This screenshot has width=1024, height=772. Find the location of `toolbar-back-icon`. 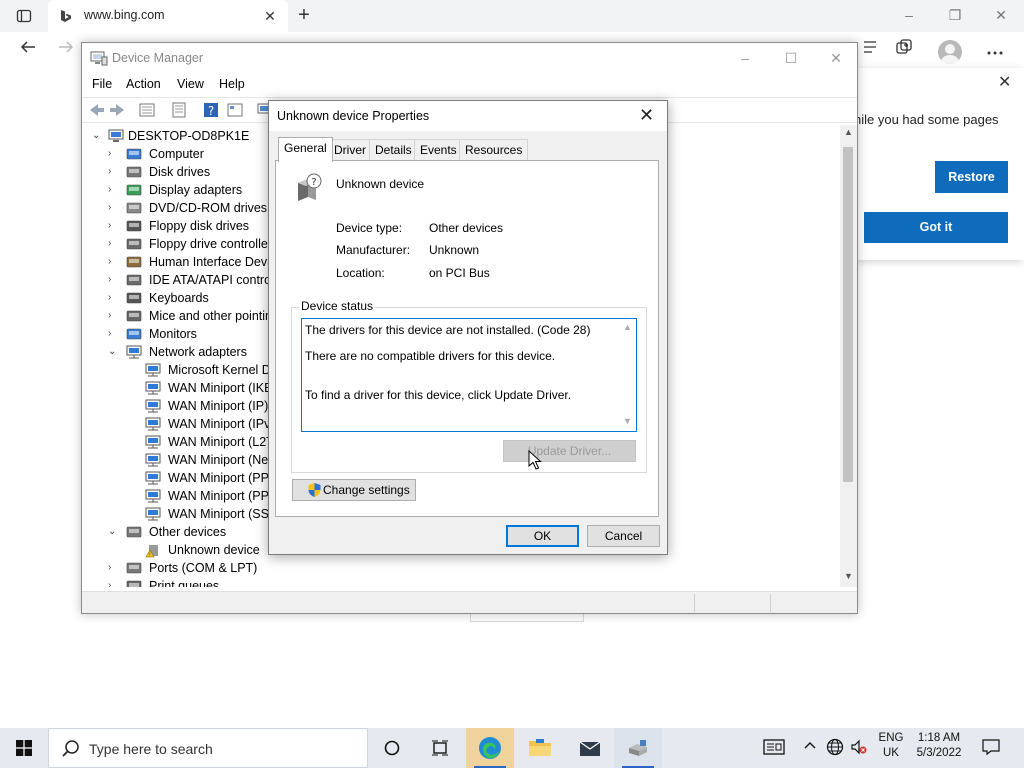

toolbar-back-icon is located at coordinates (97, 110).